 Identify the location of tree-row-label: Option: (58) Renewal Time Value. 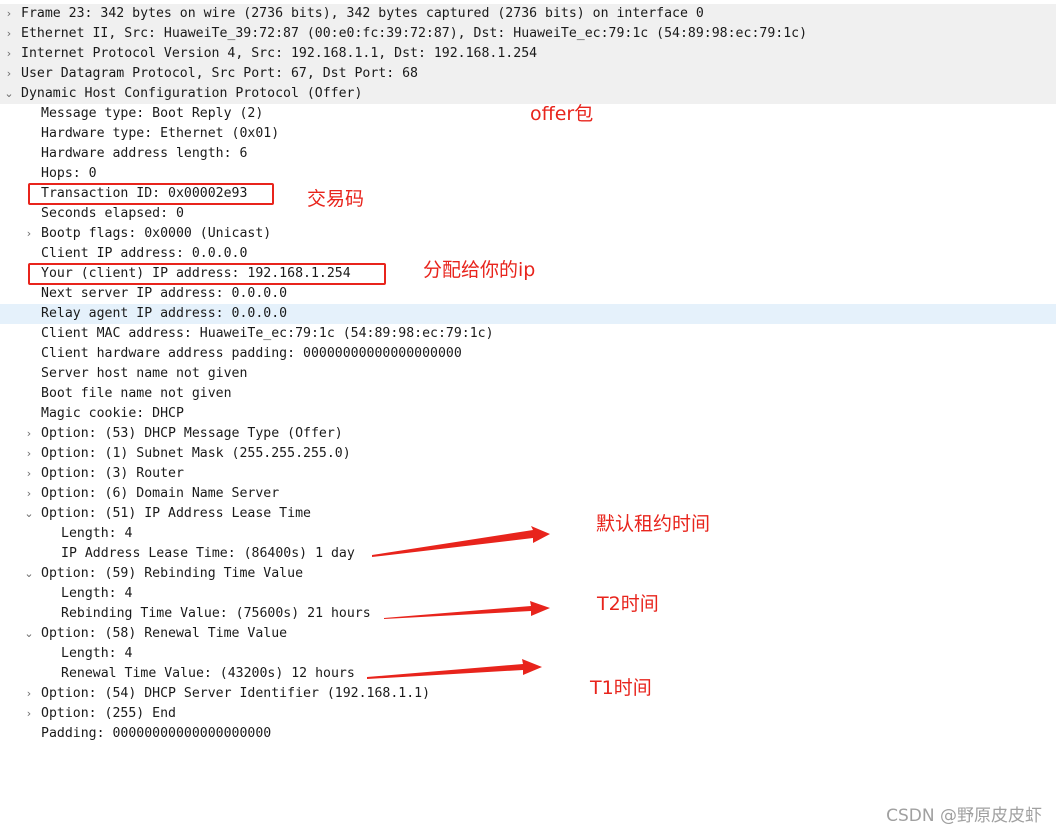
(164, 633).